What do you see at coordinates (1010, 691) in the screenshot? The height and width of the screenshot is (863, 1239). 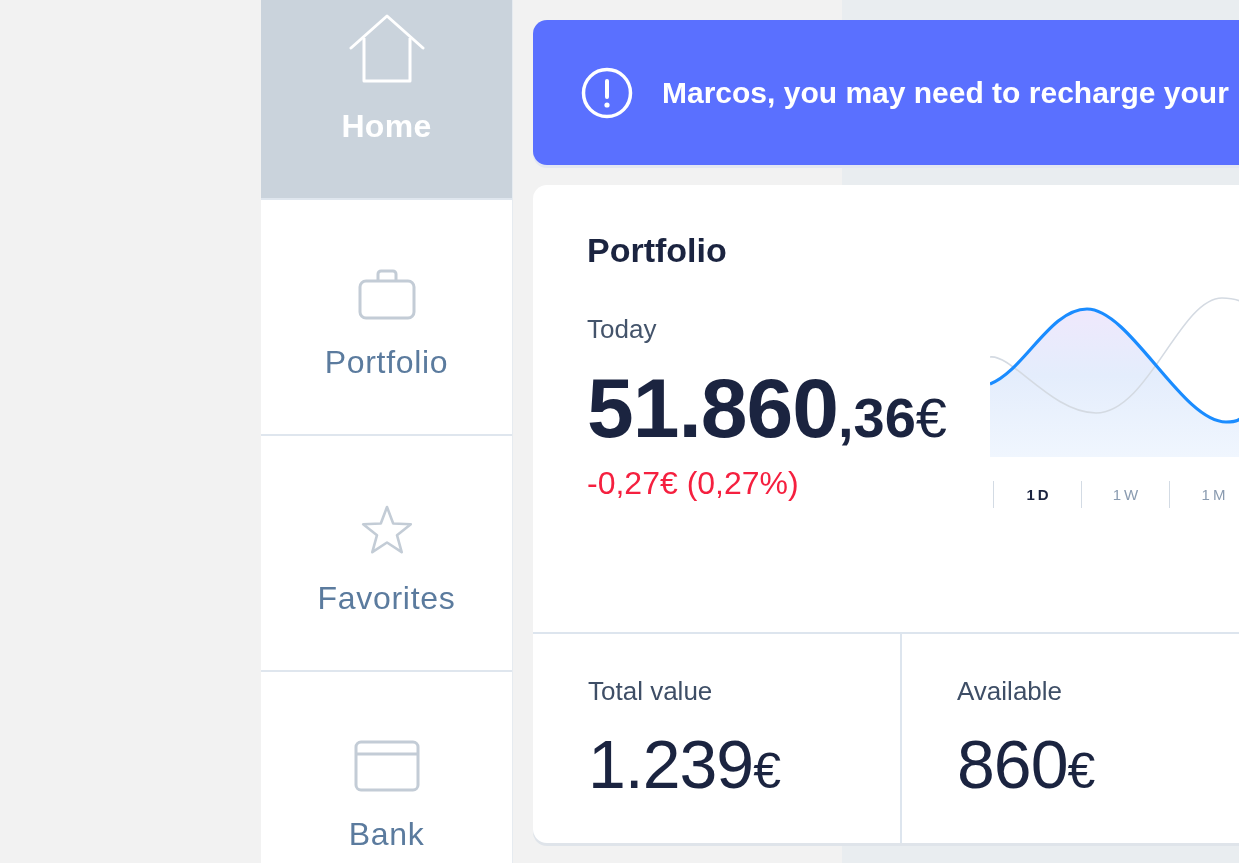 I see `stat-label: Available` at bounding box center [1010, 691].